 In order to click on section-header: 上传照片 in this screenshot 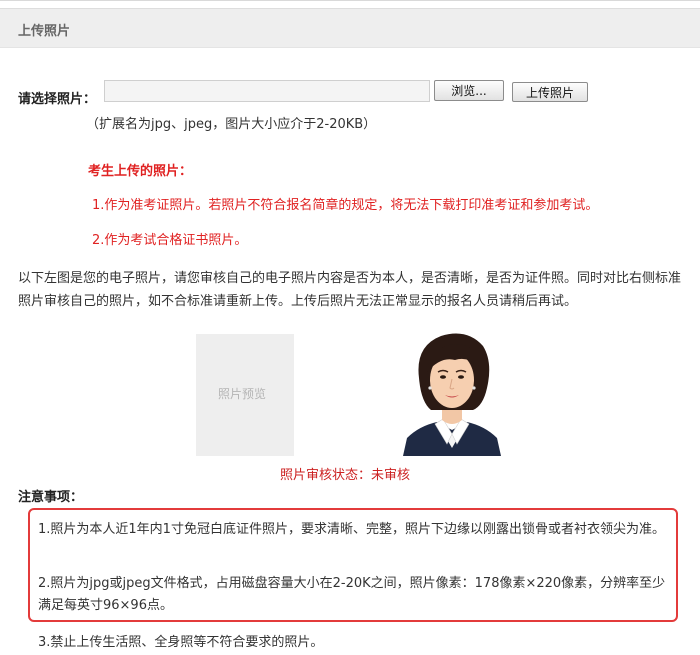, I will do `click(350, 28)`.